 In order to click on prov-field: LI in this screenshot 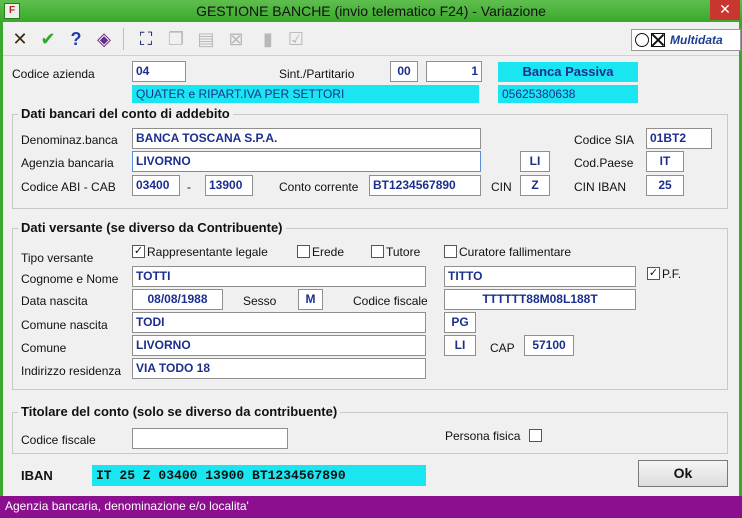, I will do `click(460, 345)`.